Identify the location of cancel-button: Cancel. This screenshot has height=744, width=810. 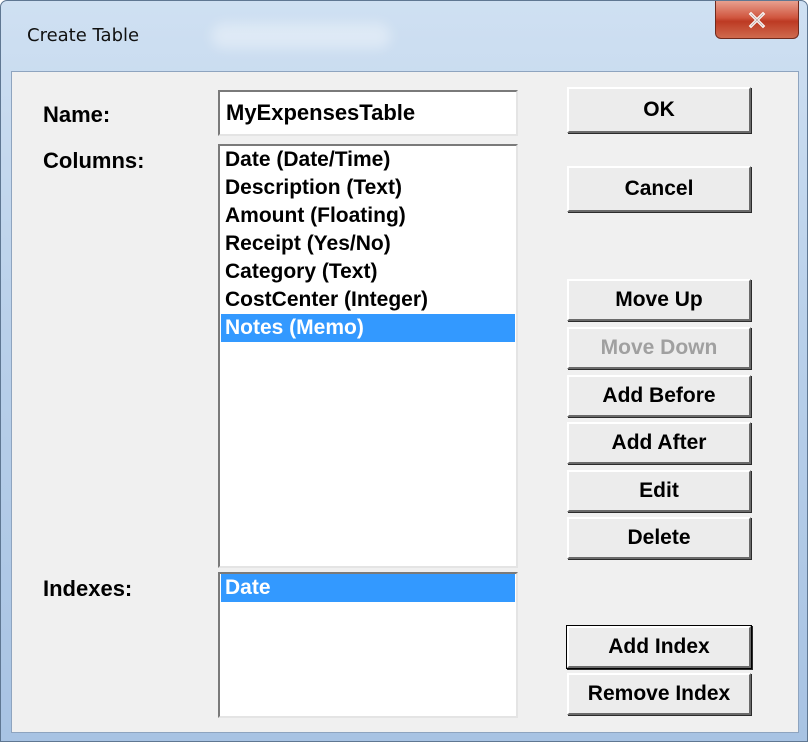
(659, 189).